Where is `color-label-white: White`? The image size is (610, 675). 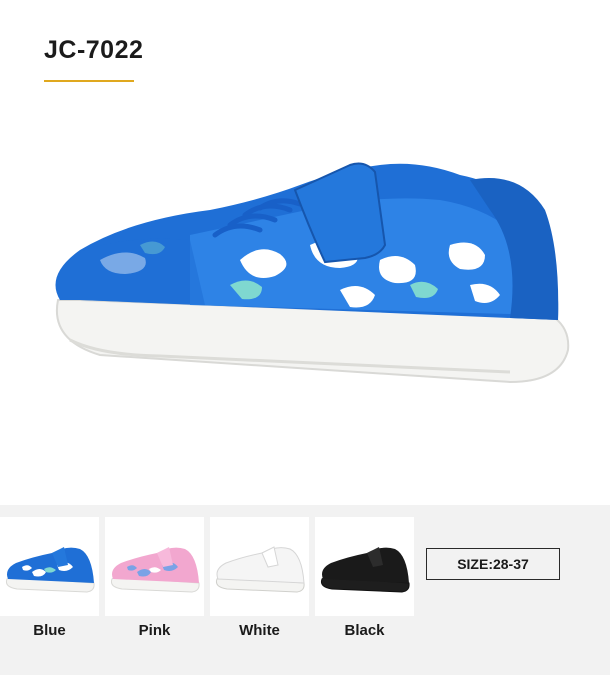 color-label-white: White is located at coordinates (259, 630).